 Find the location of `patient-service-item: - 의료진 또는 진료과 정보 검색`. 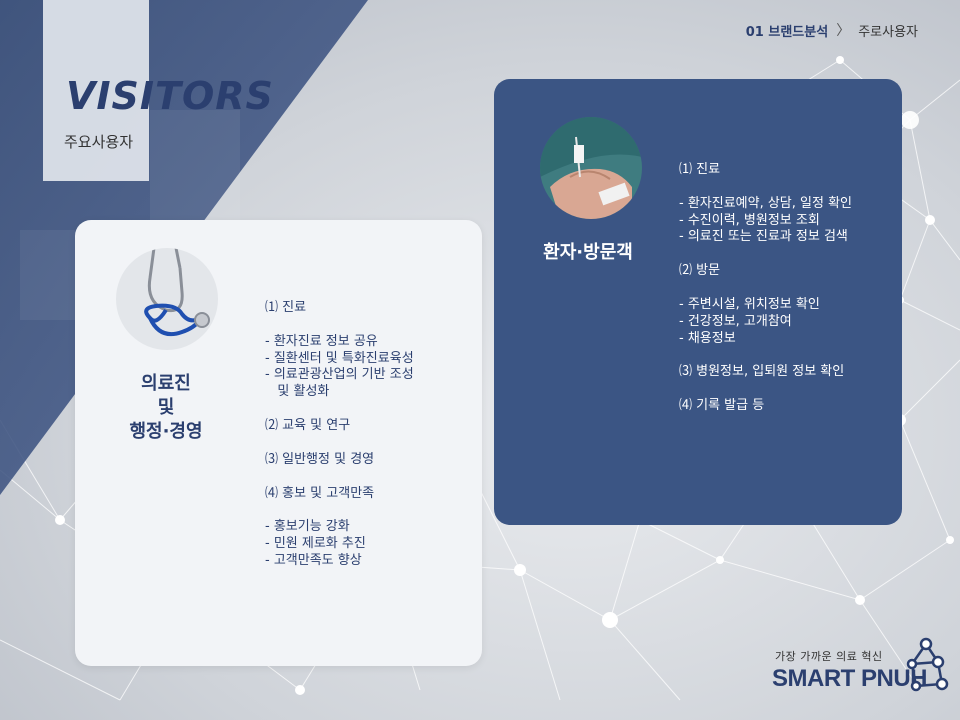

patient-service-item: - 의료진 또는 진료과 정보 검색 is located at coordinates (763, 237).